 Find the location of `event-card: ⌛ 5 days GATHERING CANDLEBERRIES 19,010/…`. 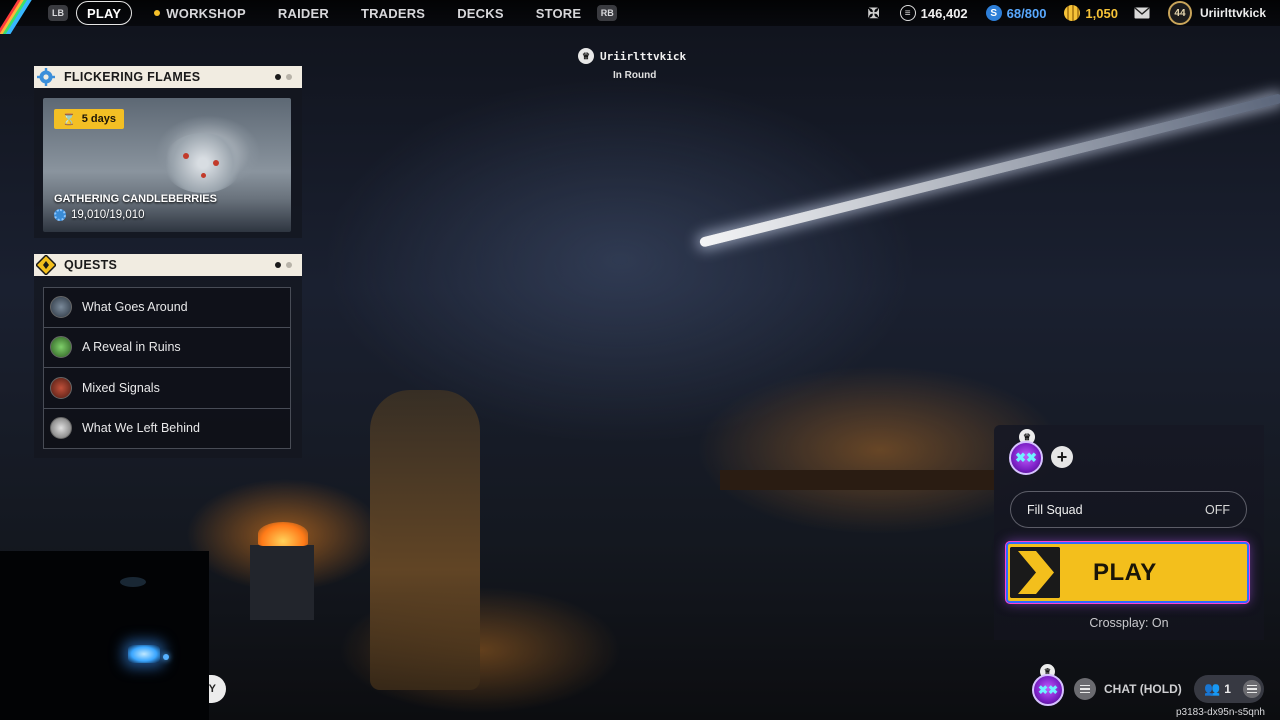

event-card: ⌛ 5 days GATHERING CANDLEBERRIES 19,010/… is located at coordinates (167, 165).